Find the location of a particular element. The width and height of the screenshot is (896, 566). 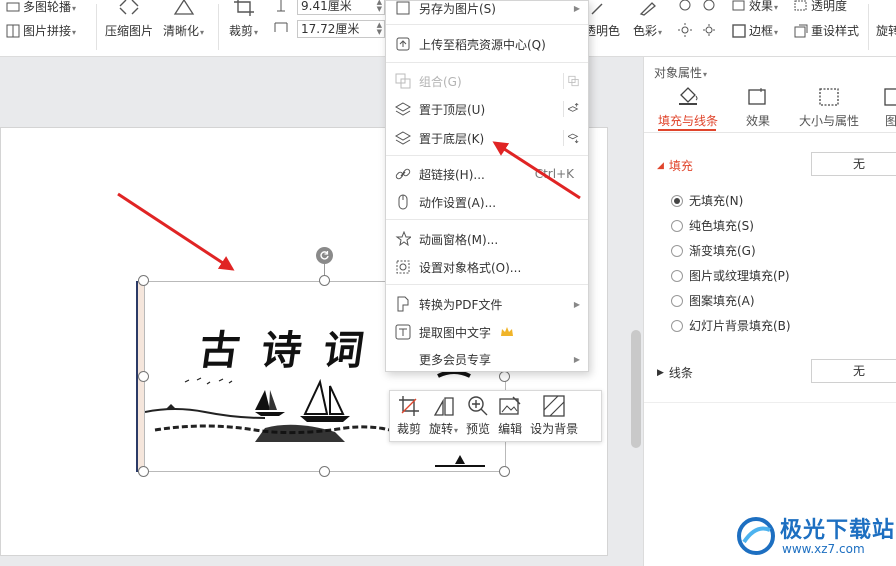

multi-carousel-button: 多图轮播 is located at coordinates (41, 7).